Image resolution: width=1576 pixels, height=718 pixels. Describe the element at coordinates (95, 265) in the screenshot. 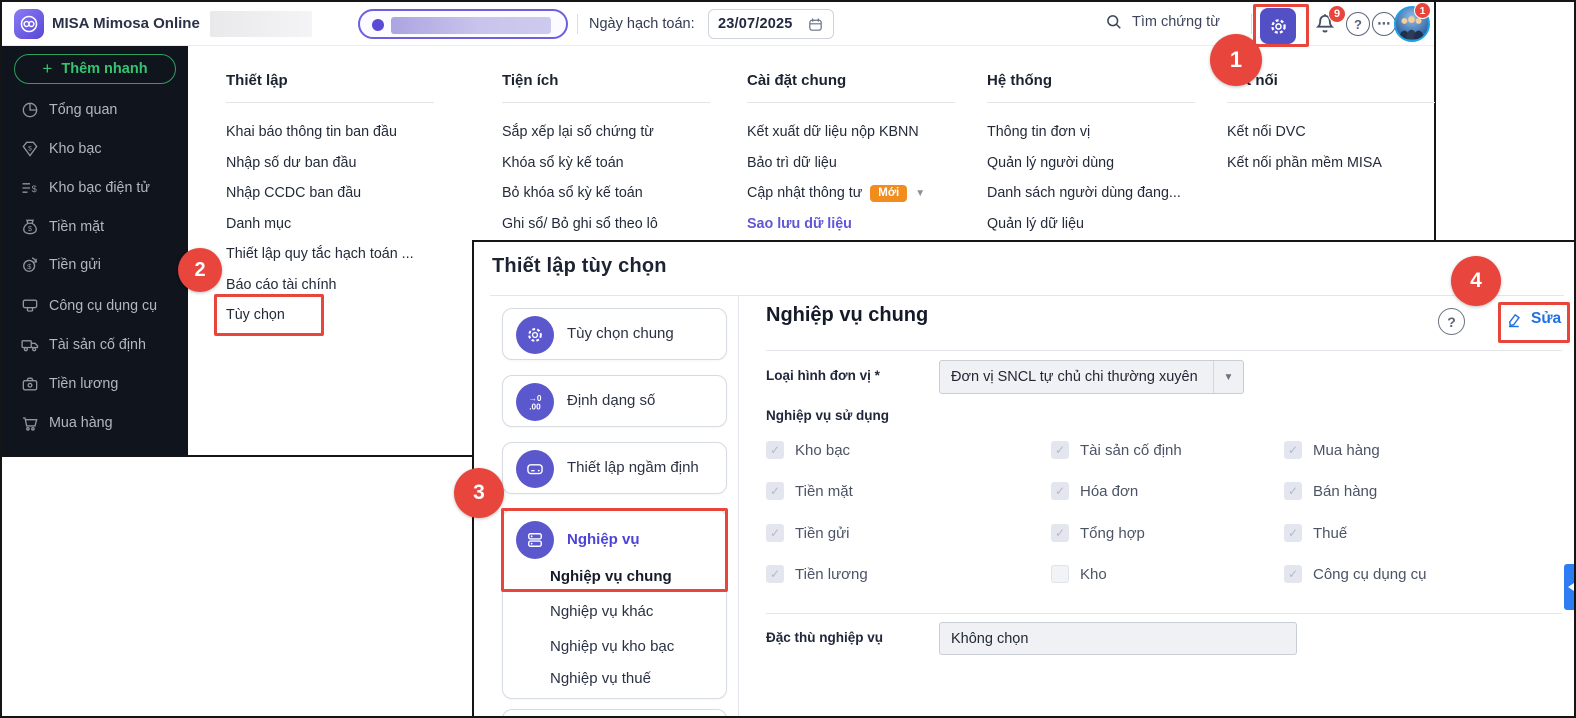

I see `sidebar-item-tien-gui: $ Tiền gửi` at that location.